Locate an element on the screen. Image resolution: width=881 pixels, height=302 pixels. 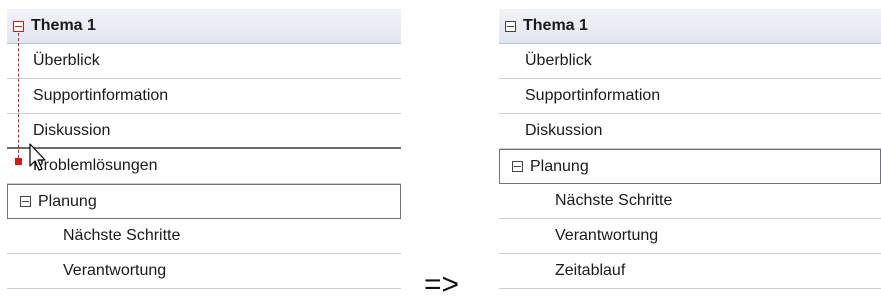
drop-target-marker is located at coordinates (18, 161).